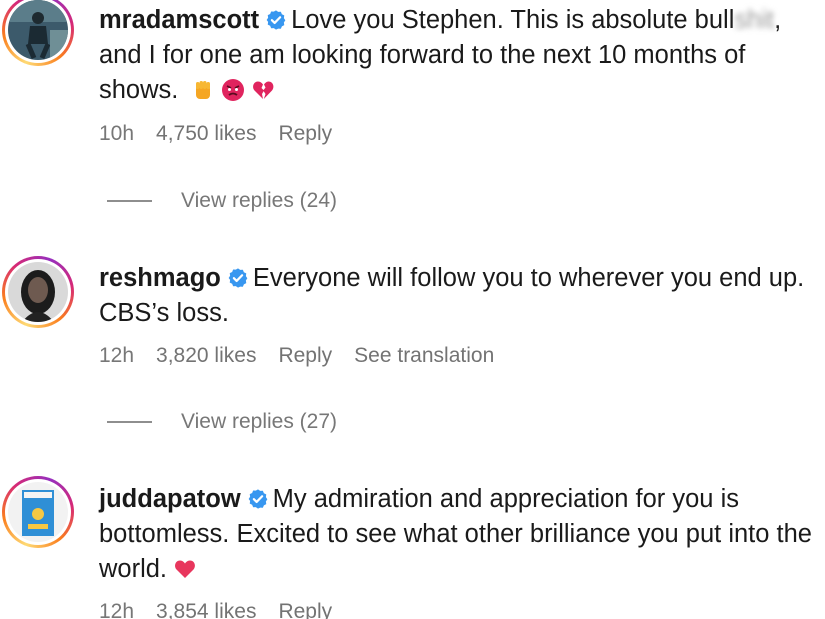 The image size is (825, 619). I want to click on likes-count: 3,820 likes, so click(206, 356).